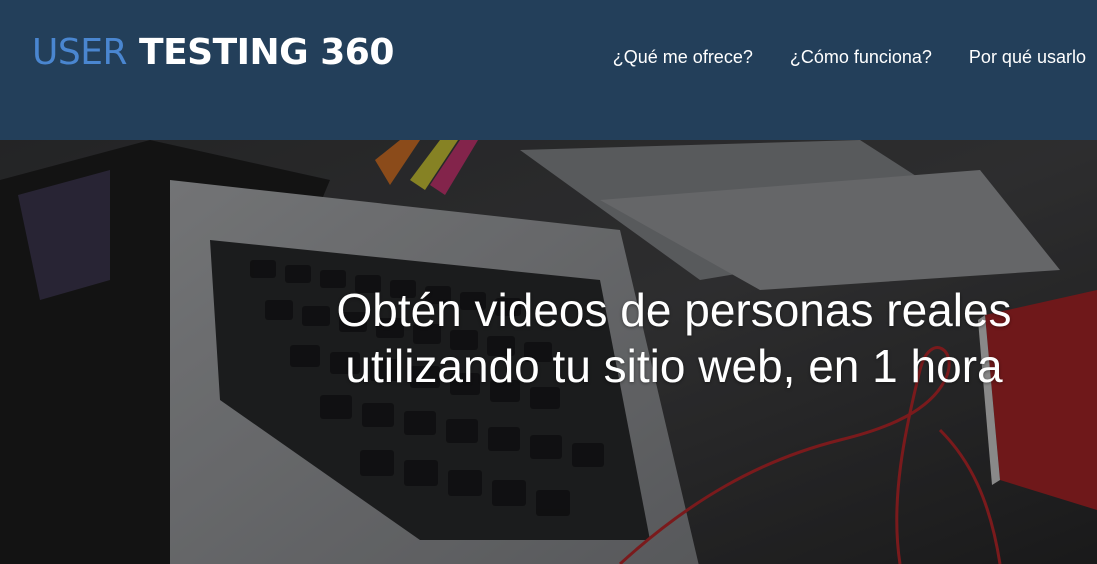 The image size is (1097, 564). I want to click on brand-logo-part1: USER, so click(79, 52).